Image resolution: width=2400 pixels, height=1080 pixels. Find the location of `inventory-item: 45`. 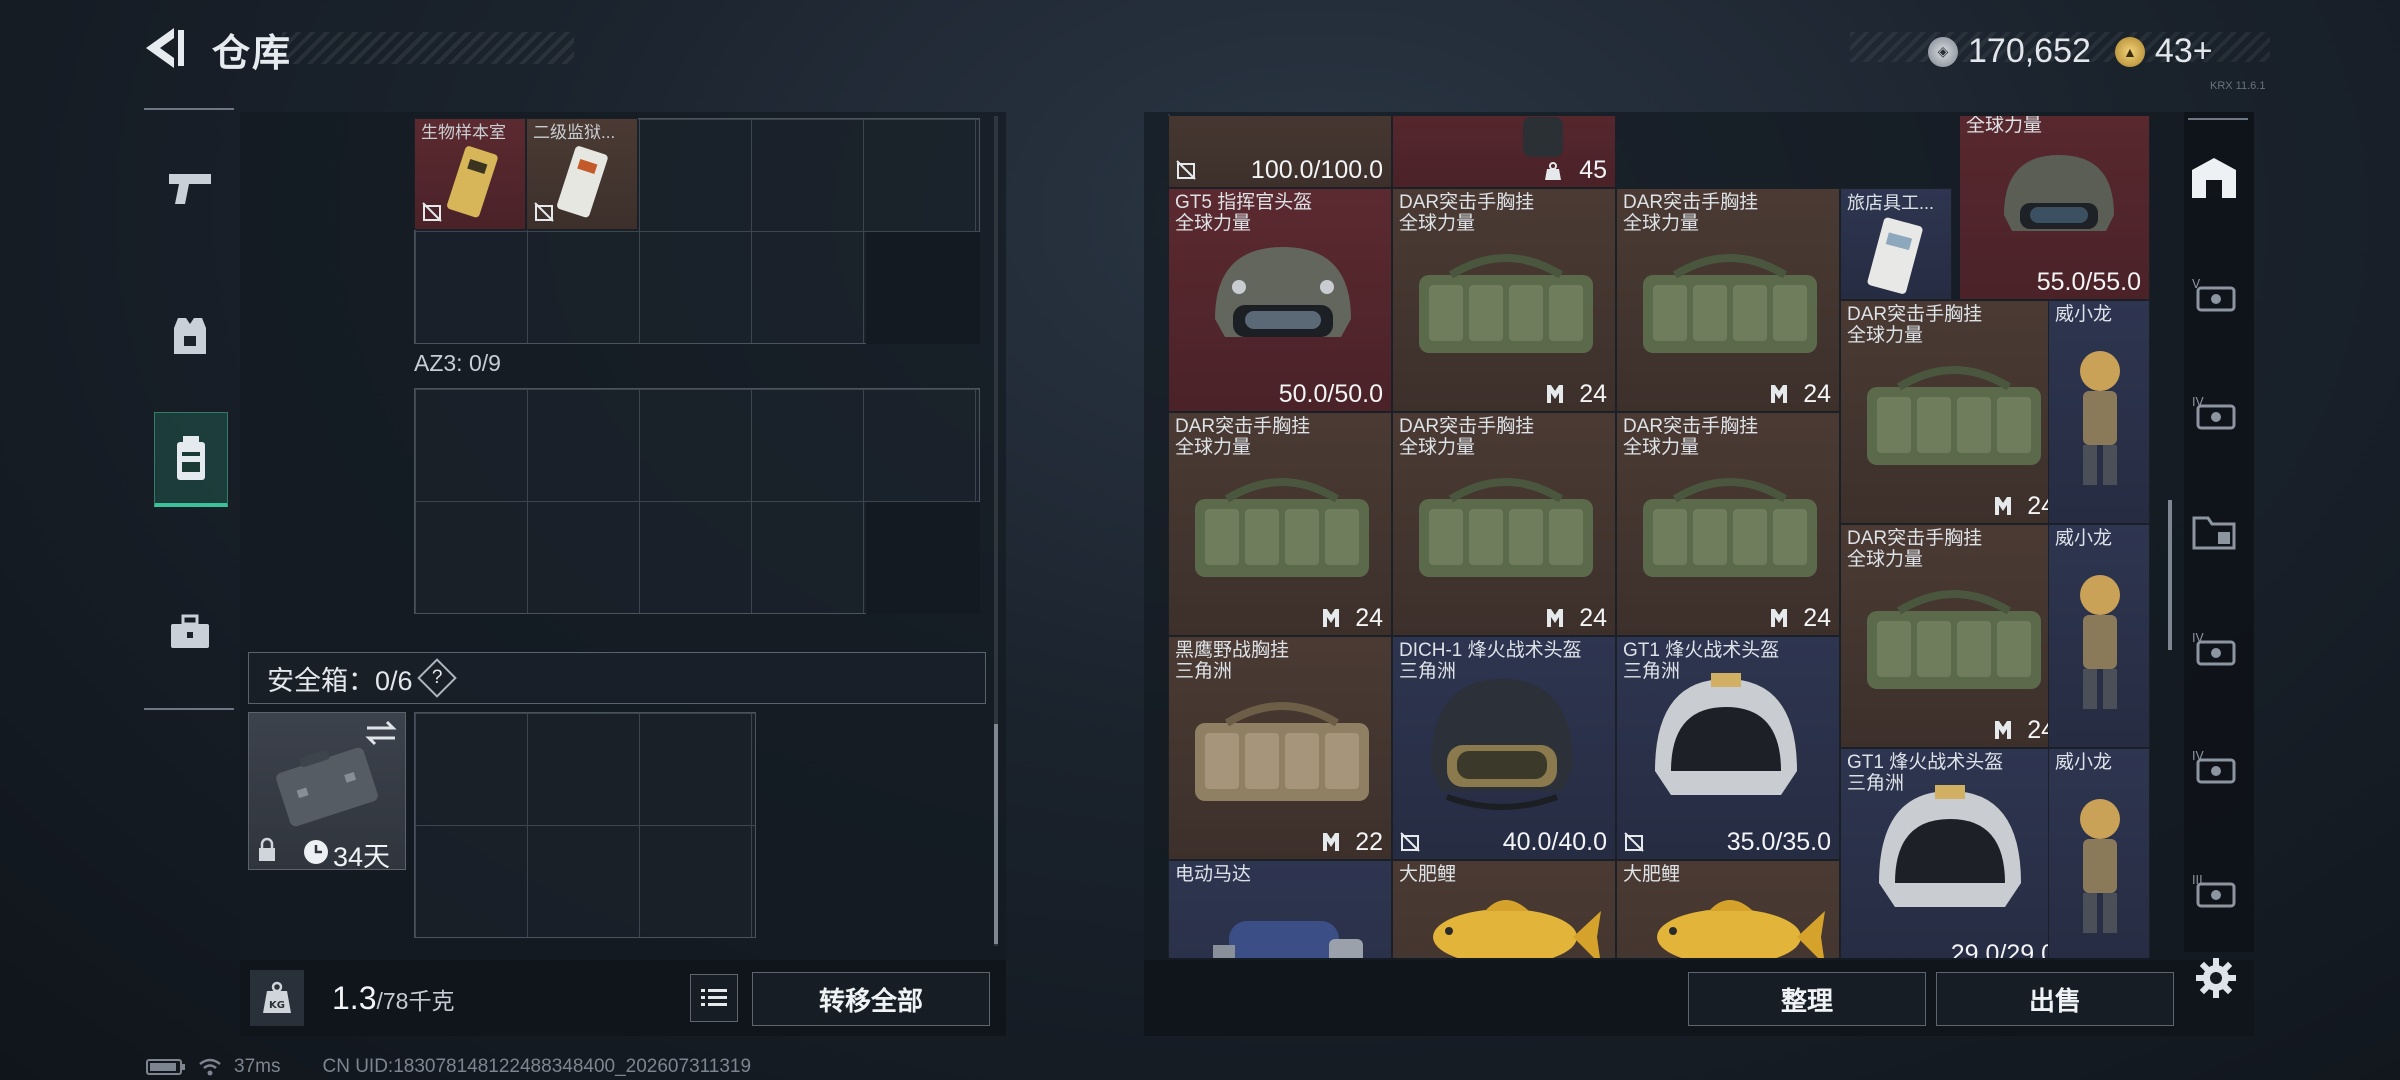

inventory-item: 45 is located at coordinates (1504, 152).